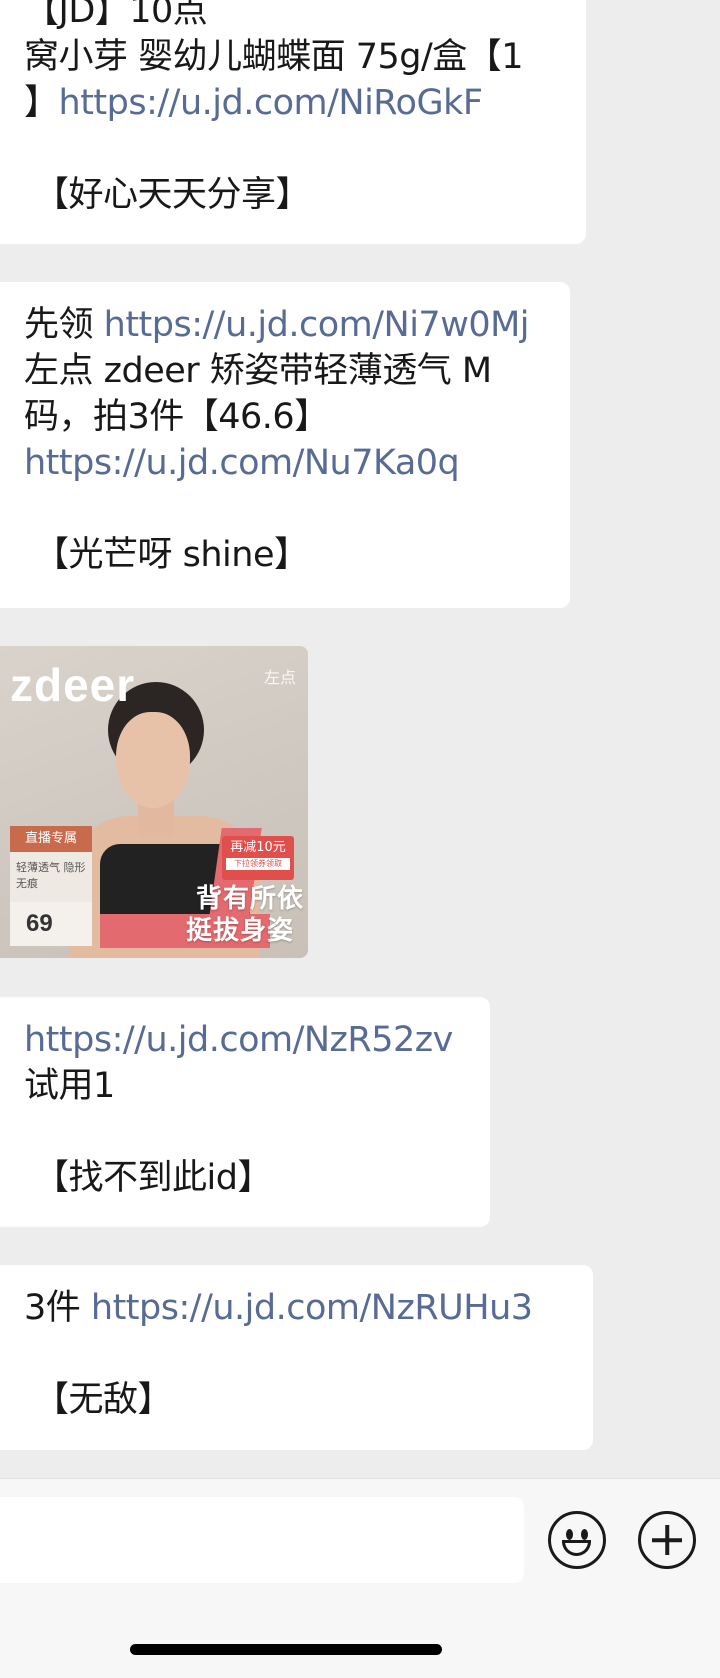 This screenshot has height=1678, width=720. Describe the element at coordinates (271, 103) in the screenshot. I see `jd-link: https://u.jd.com/NiRoGkF` at that location.